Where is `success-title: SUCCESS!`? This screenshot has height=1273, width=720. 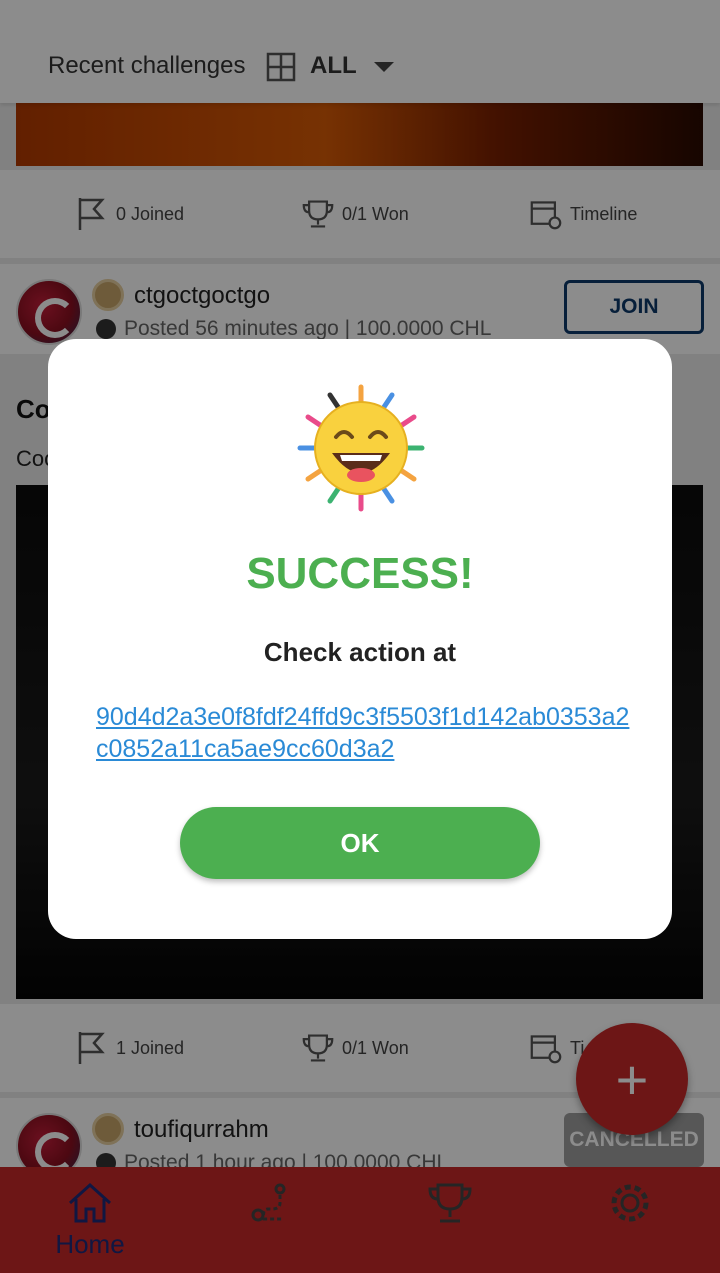 success-title: SUCCESS! is located at coordinates (360, 573).